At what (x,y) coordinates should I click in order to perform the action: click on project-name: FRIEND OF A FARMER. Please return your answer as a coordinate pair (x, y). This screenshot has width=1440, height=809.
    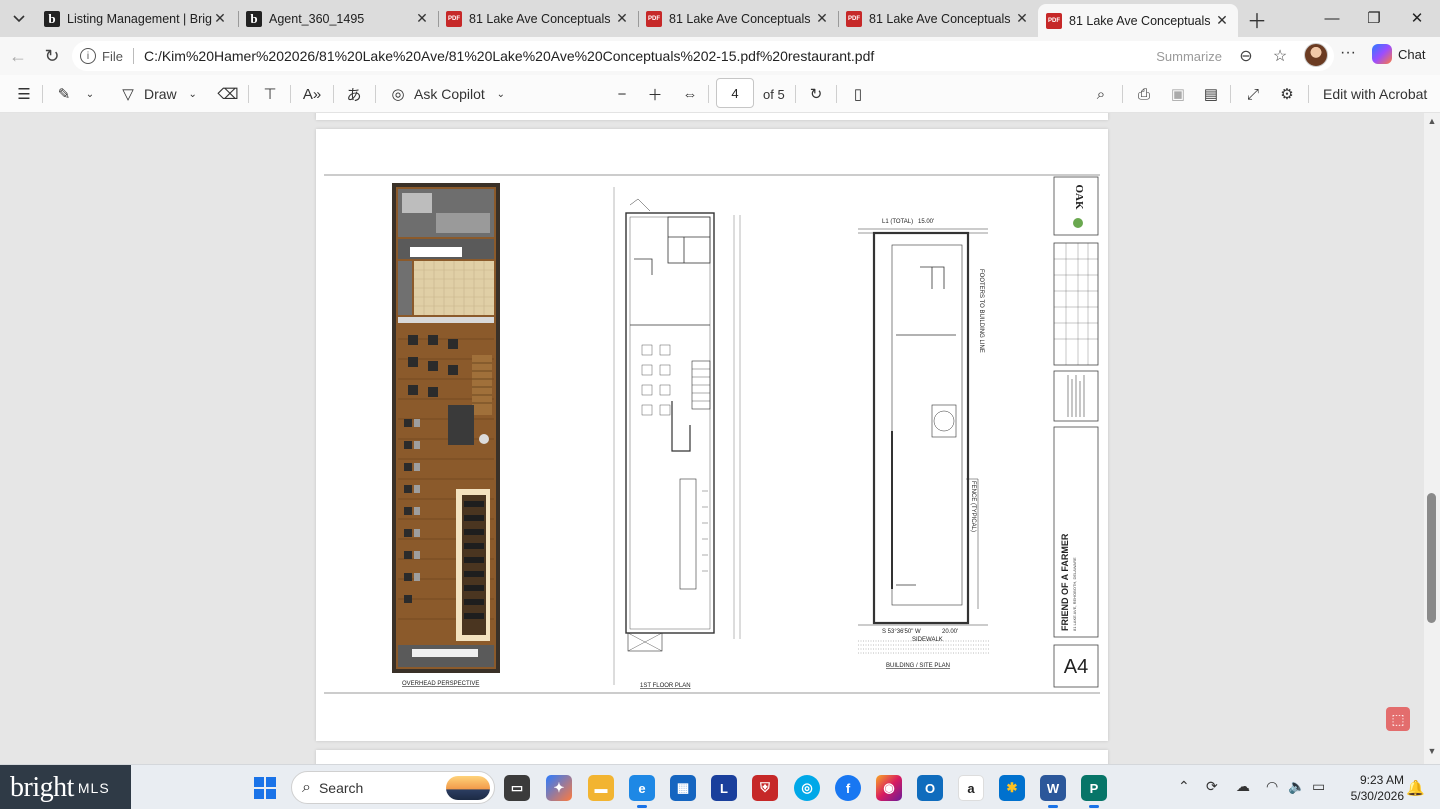
    Looking at the image, I should click on (1065, 582).